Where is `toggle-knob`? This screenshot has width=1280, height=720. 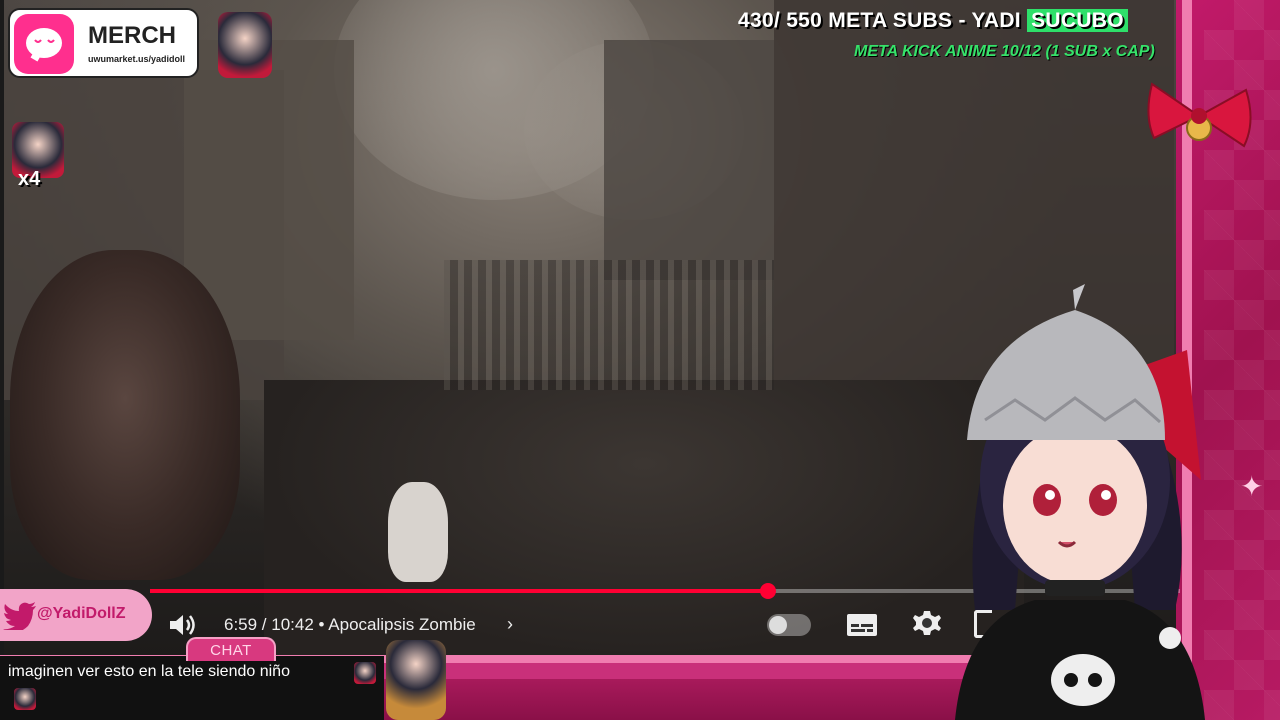 toggle-knob is located at coordinates (778, 625).